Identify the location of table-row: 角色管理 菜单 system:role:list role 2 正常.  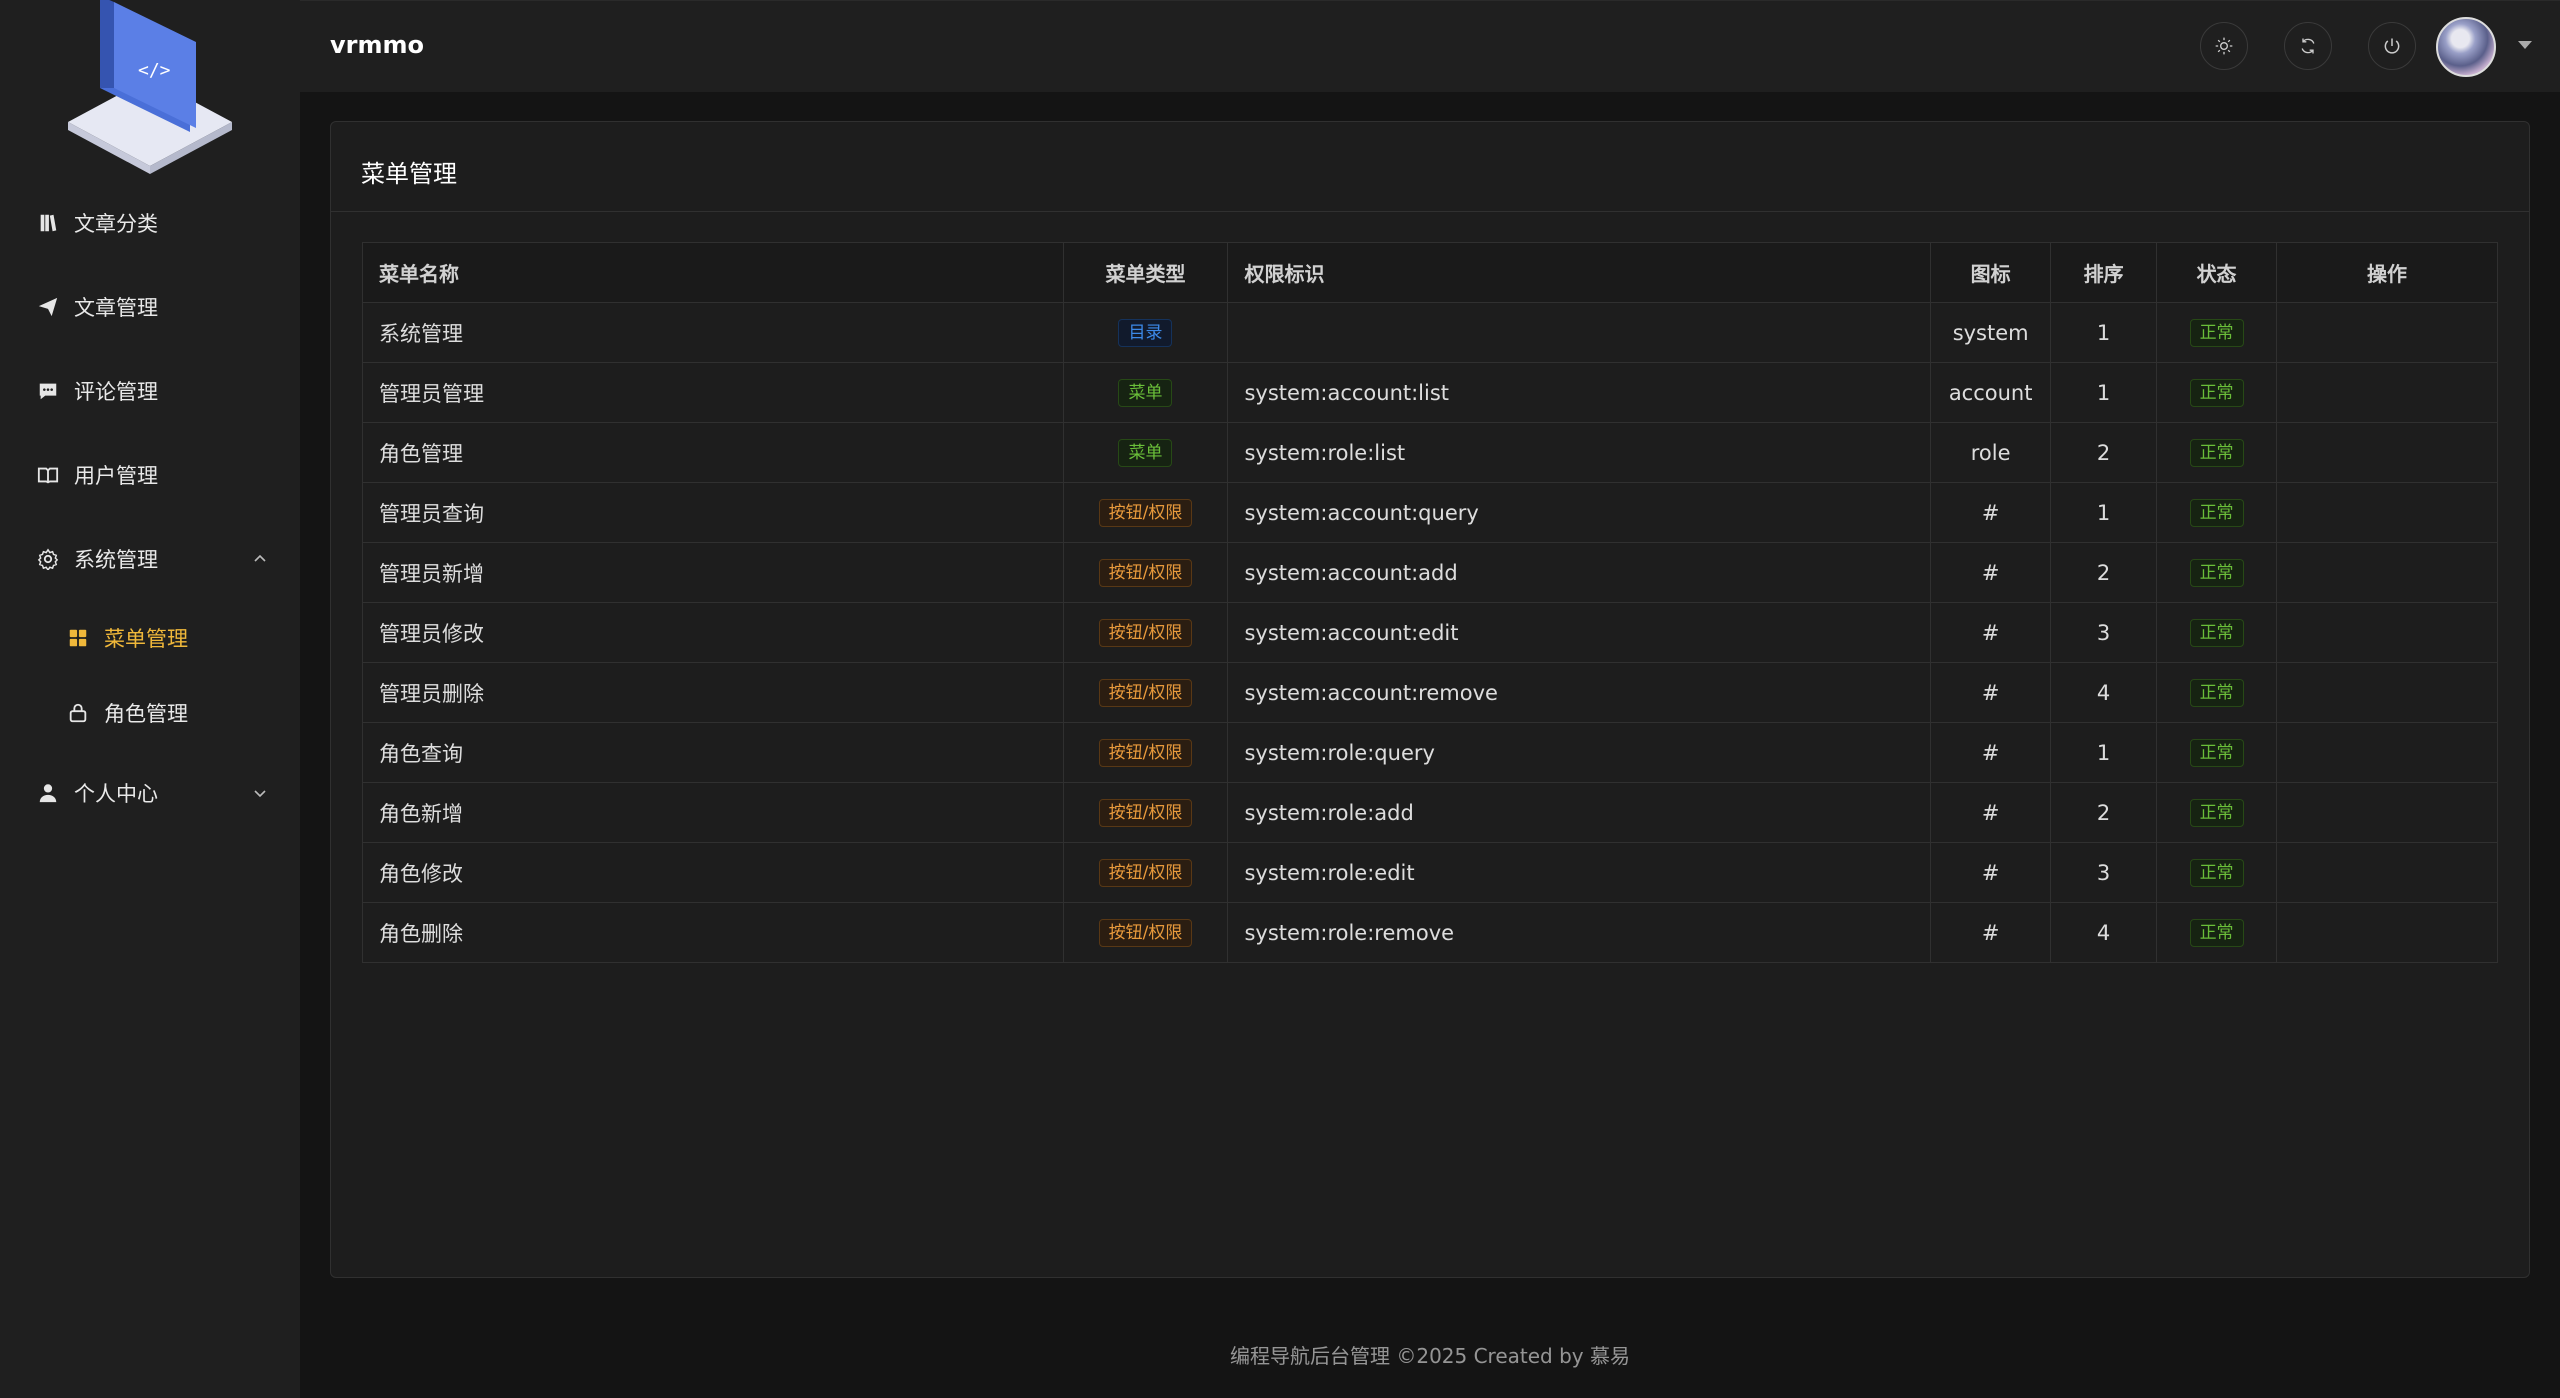
(1430, 452).